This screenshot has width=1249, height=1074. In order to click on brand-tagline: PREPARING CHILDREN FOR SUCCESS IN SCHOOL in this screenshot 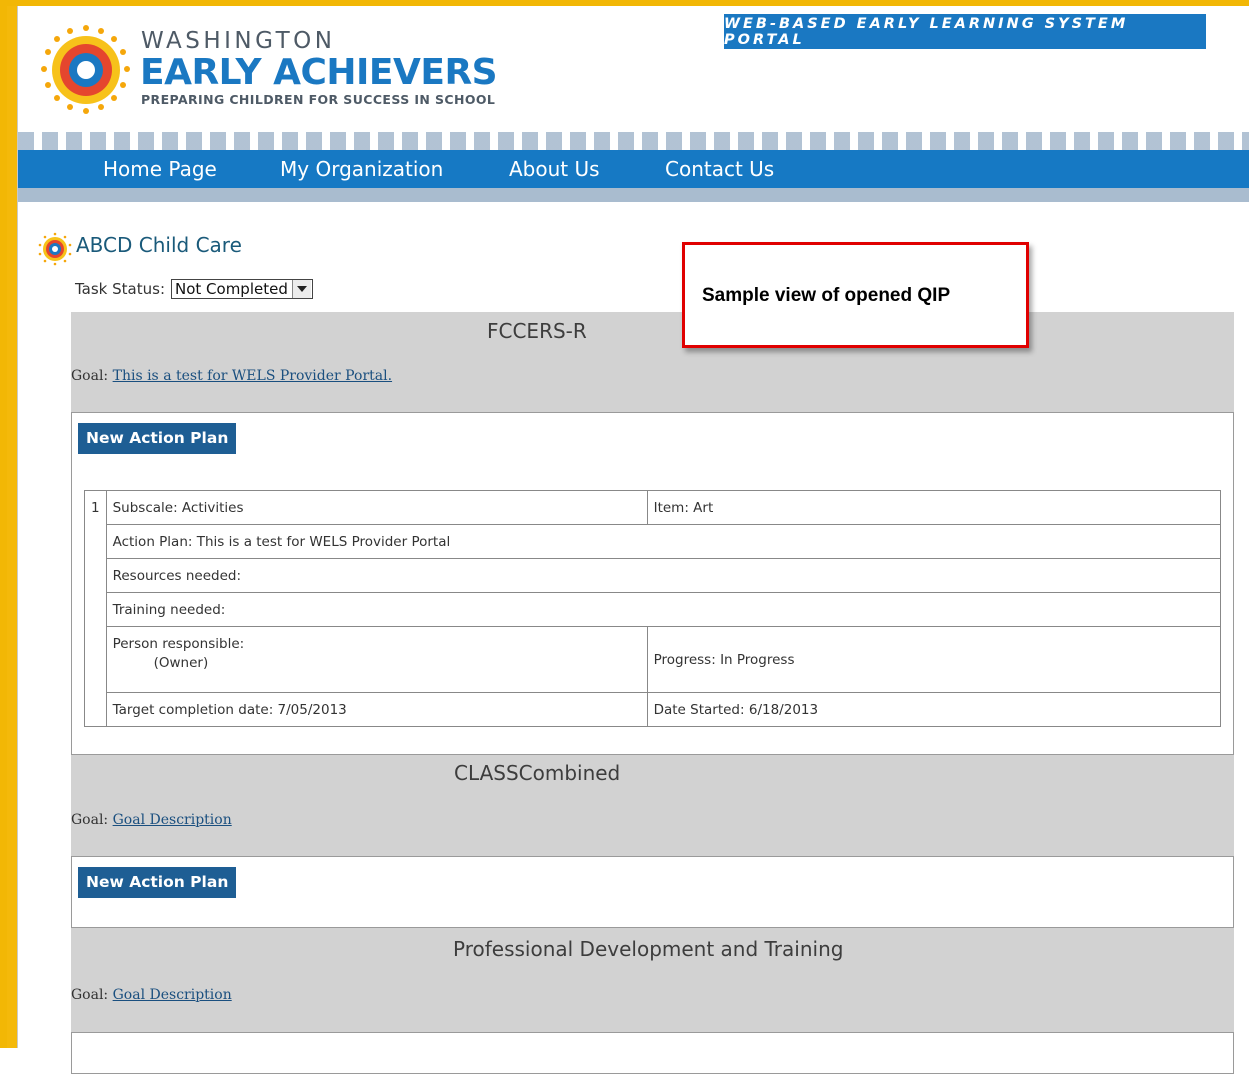, I will do `click(318, 99)`.